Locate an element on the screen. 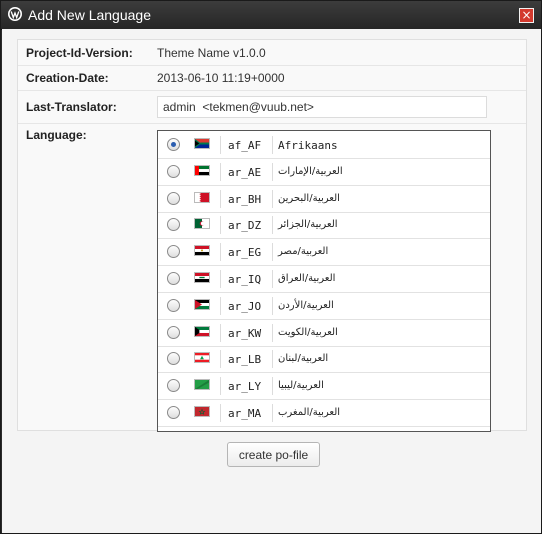  language-code: ar_LY is located at coordinates (245, 387).